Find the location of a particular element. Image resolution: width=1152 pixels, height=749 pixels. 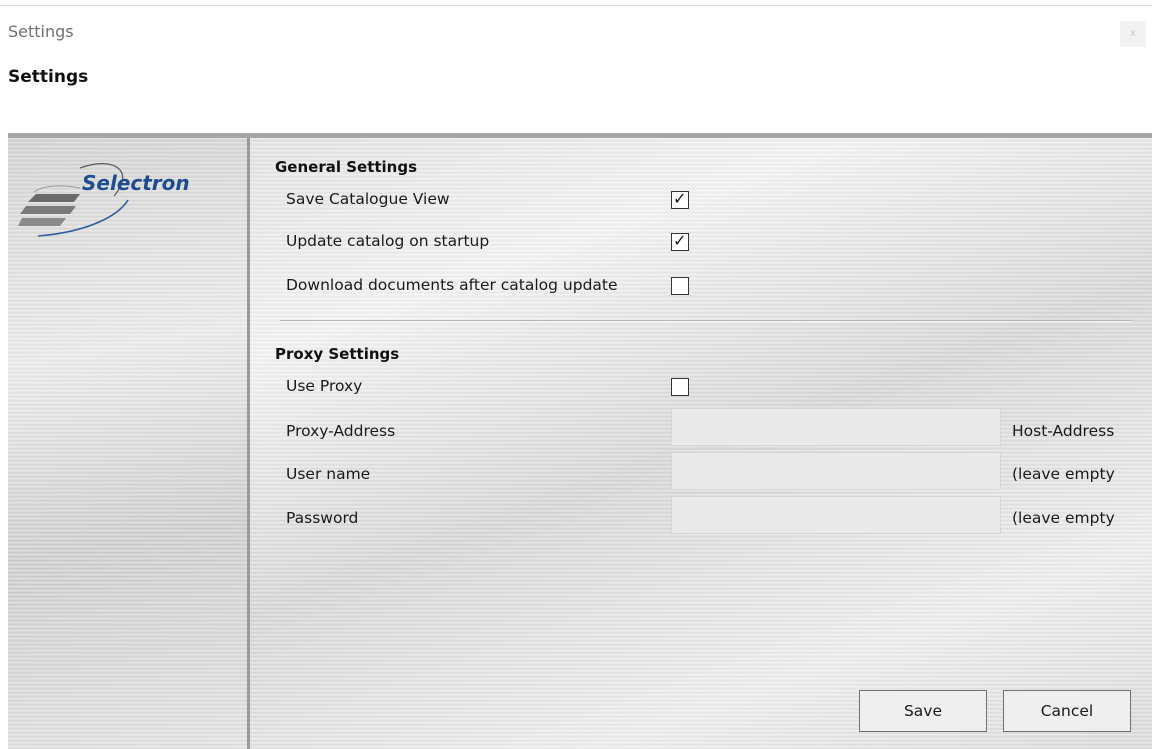

window-title: Settings is located at coordinates (41, 31).